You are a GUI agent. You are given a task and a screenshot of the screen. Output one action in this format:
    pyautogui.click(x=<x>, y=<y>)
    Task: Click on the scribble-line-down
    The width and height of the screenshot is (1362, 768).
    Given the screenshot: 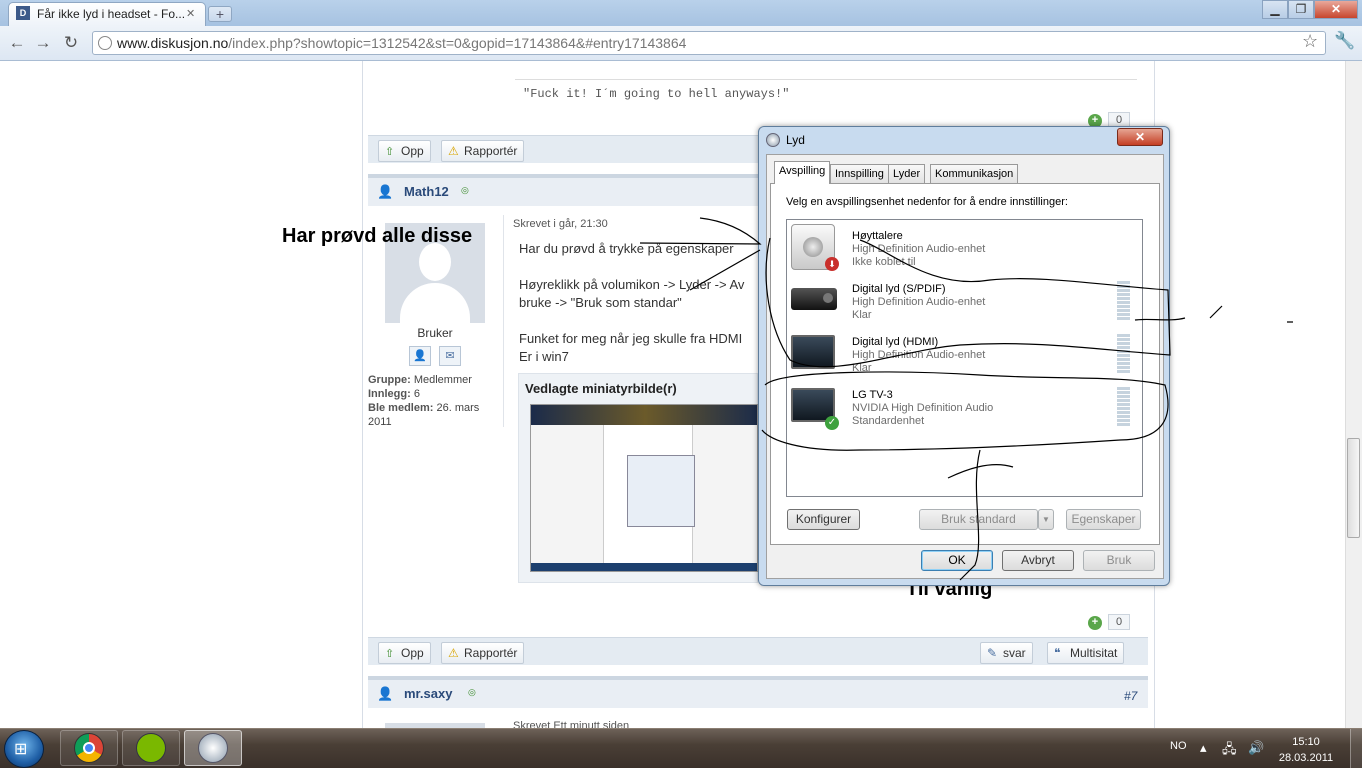 What is the action you would take?
    pyautogui.click(x=980, y=515)
    